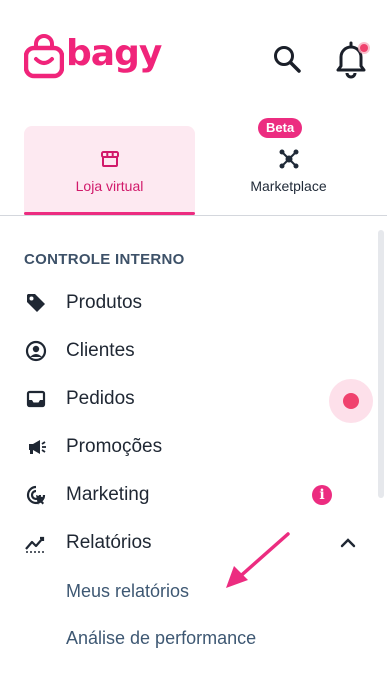  I want to click on scrollbar, so click(381, 364).